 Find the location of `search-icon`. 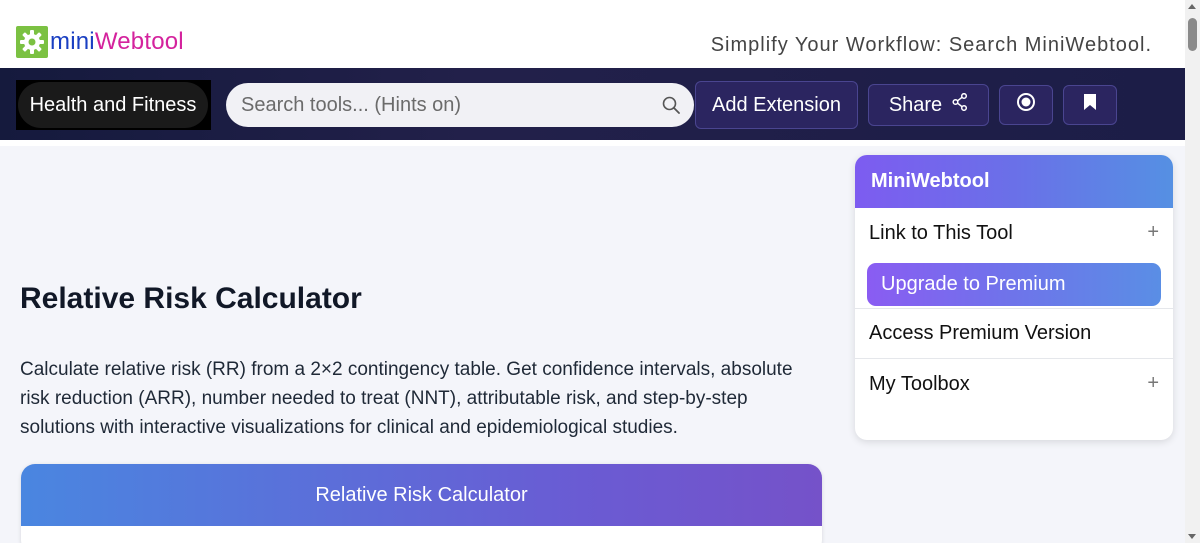

search-icon is located at coordinates (671, 107).